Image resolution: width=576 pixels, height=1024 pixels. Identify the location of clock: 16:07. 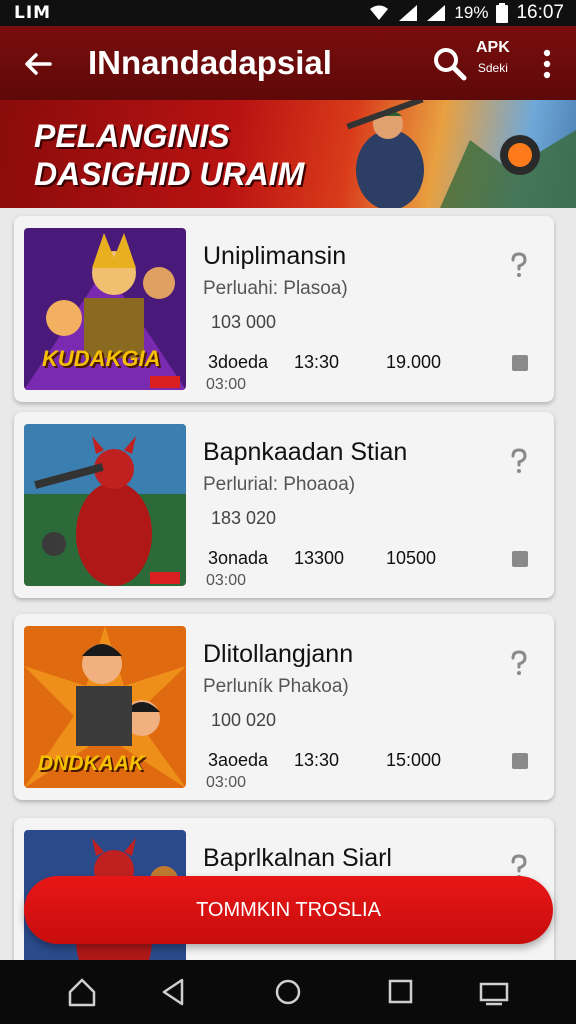
(540, 12).